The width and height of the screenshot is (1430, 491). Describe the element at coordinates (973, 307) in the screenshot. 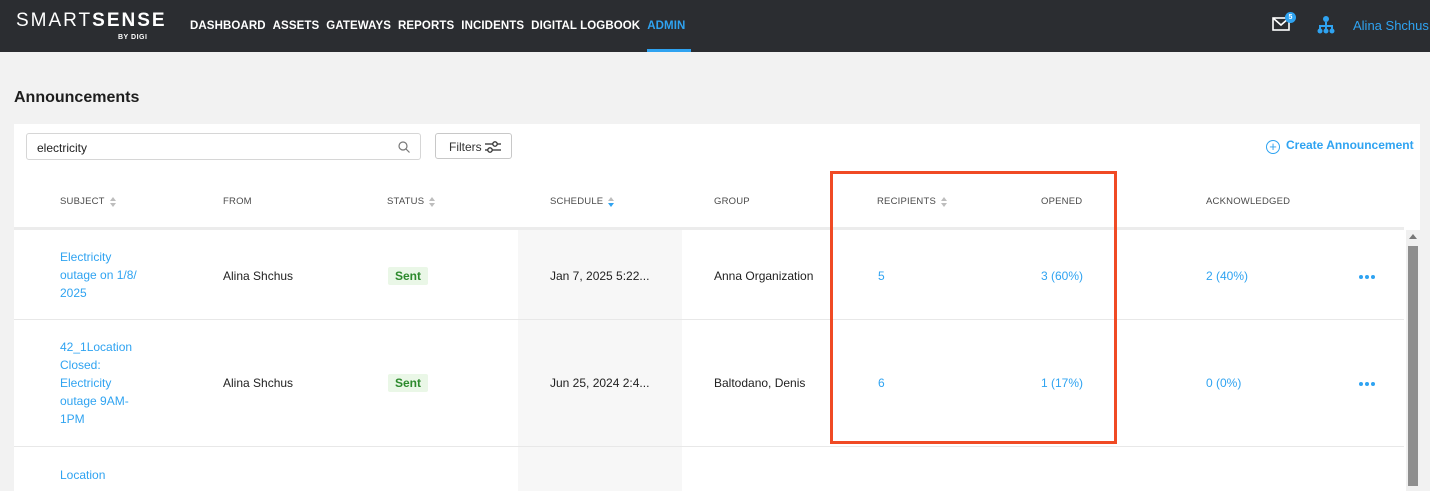

I see `recipients-opened-highlight-box` at that location.